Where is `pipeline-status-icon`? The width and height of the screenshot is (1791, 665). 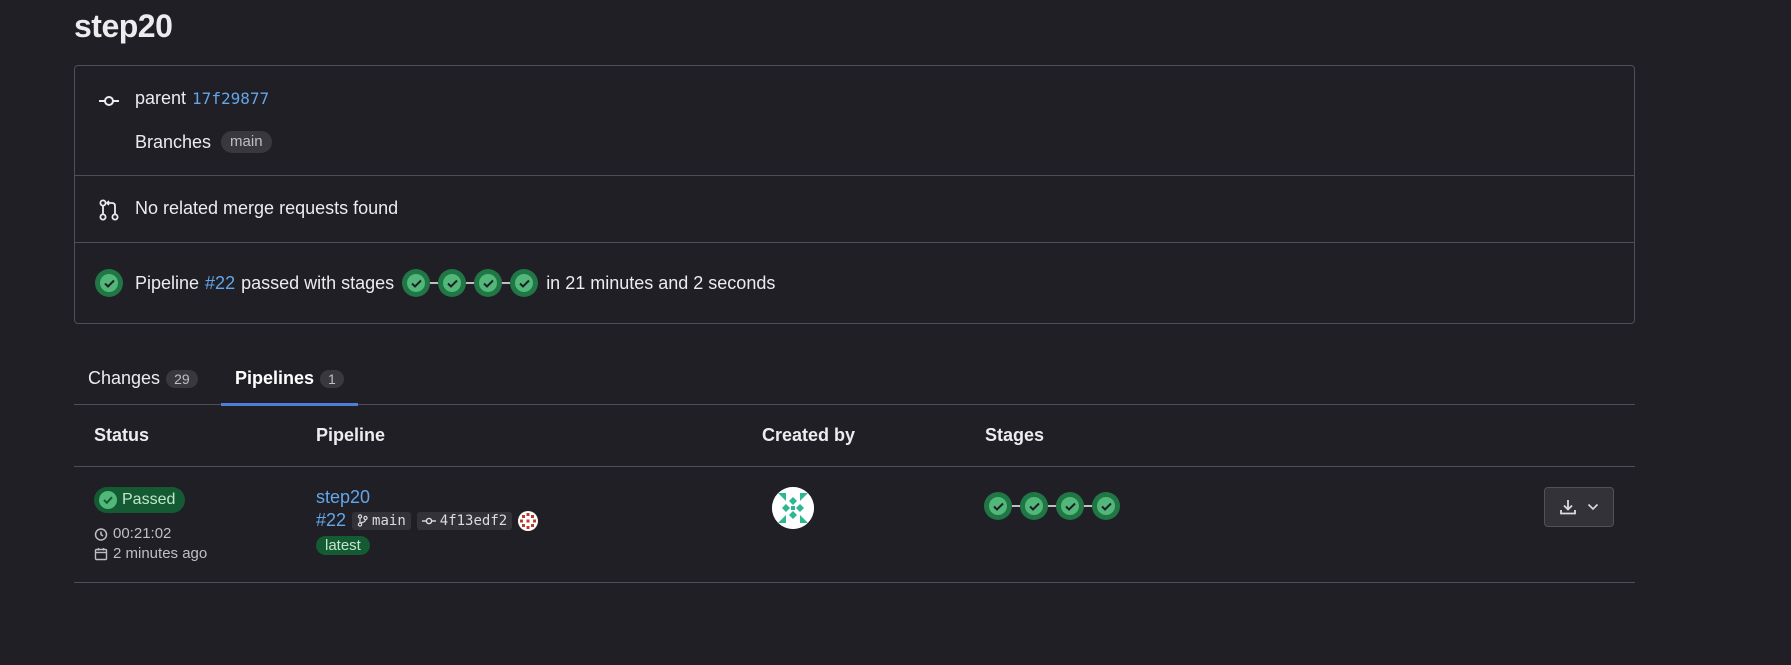
pipeline-status-icon is located at coordinates (109, 283).